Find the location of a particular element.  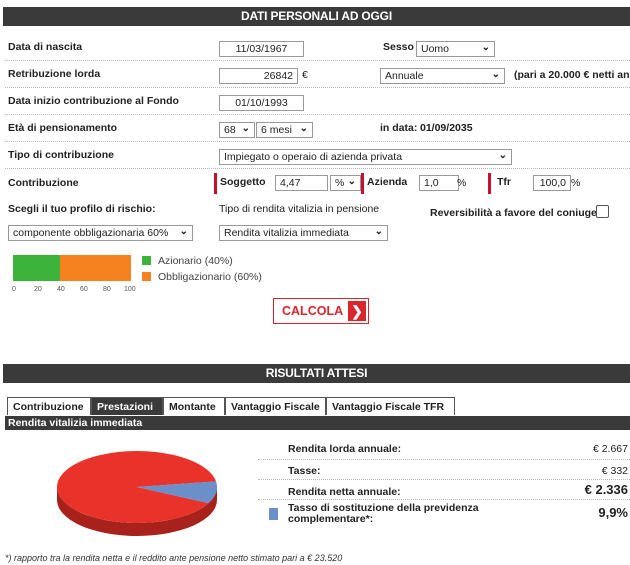

risk-profile-value: componente obbligazionaria 60% is located at coordinates (91, 233).